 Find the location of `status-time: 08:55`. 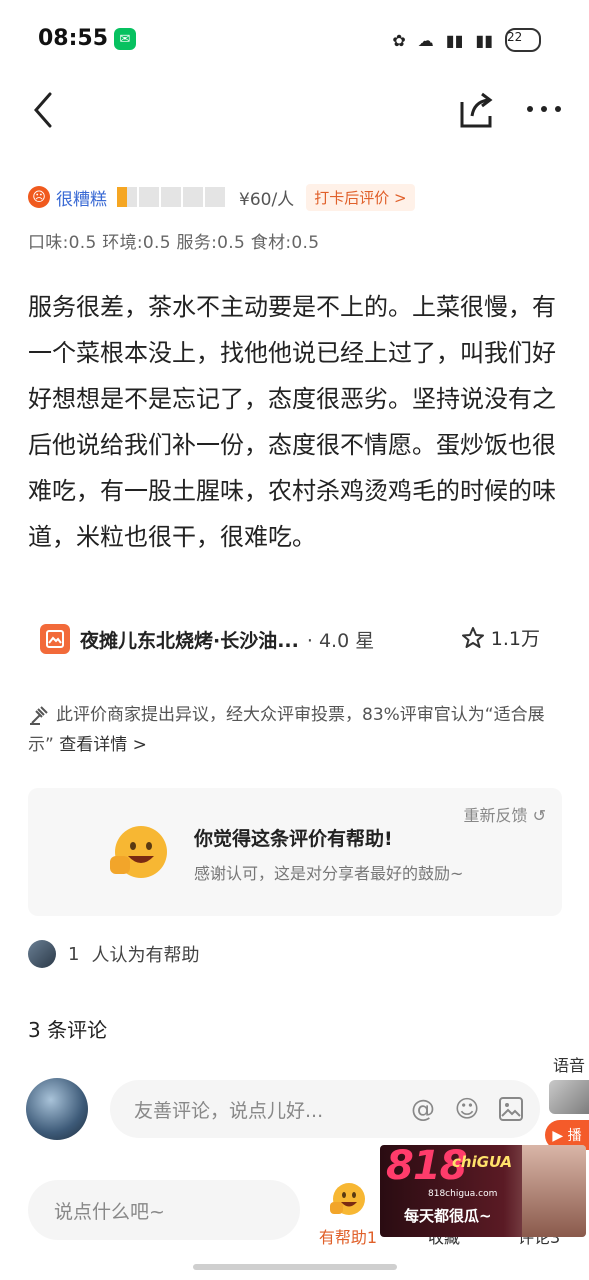

status-time: 08:55 is located at coordinates (73, 38).